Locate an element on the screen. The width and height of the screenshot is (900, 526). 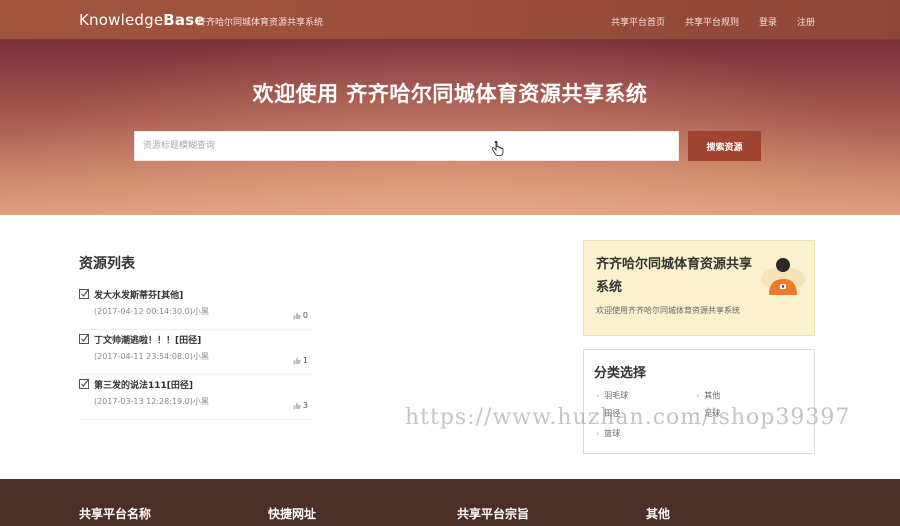
nav-rules: 共享平台规则 is located at coordinates (712, 21).